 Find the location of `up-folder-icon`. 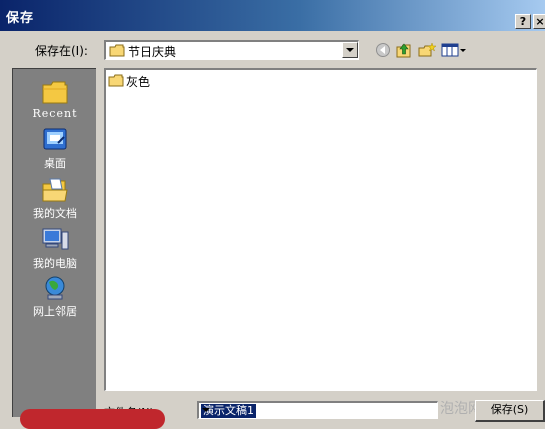

up-folder-icon is located at coordinates (404, 50).